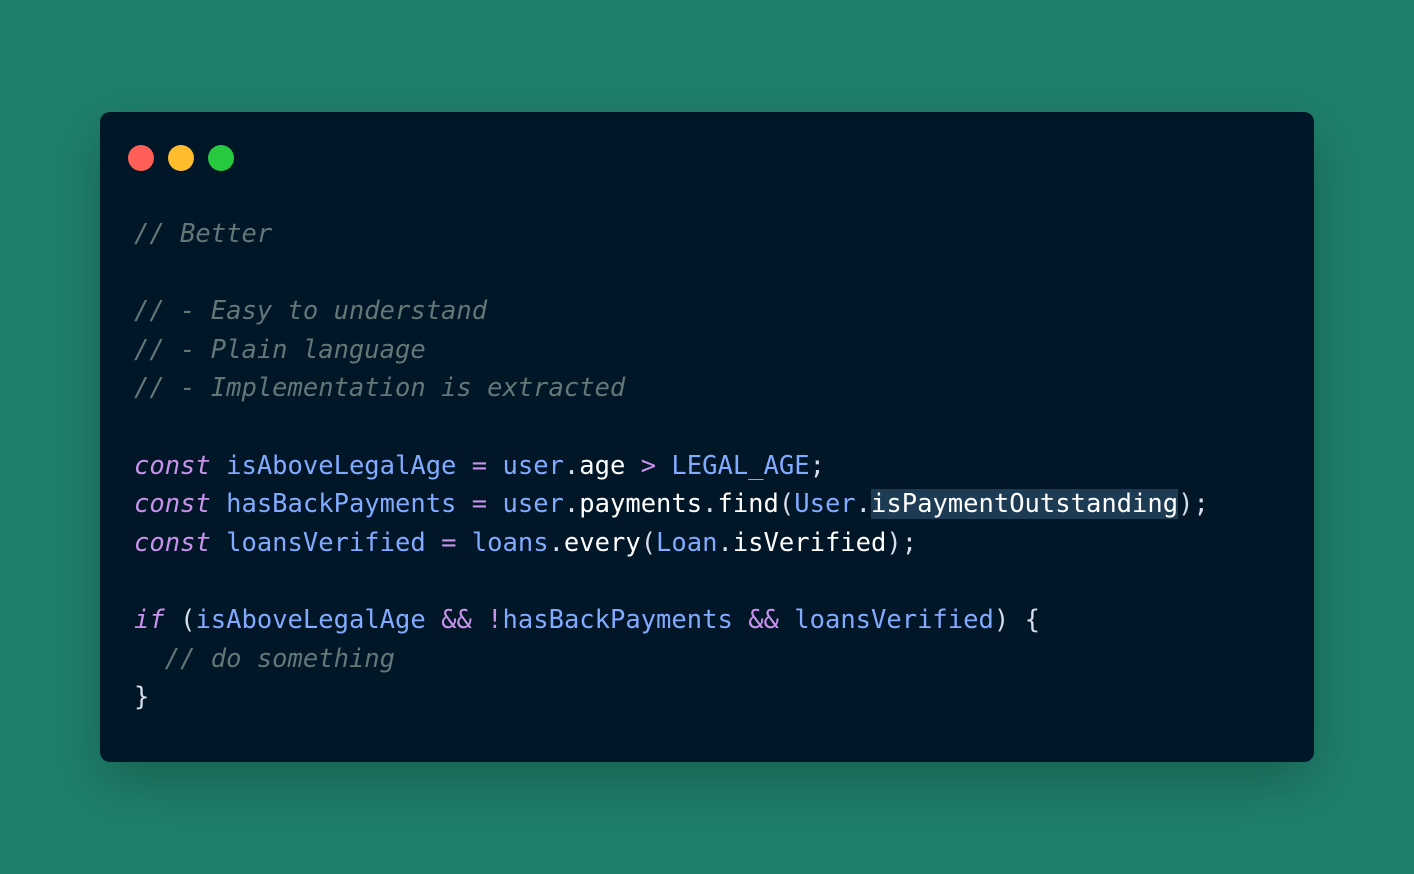  I want to click on code-line-5: // - Implementation is extracted, so click(671, 388).